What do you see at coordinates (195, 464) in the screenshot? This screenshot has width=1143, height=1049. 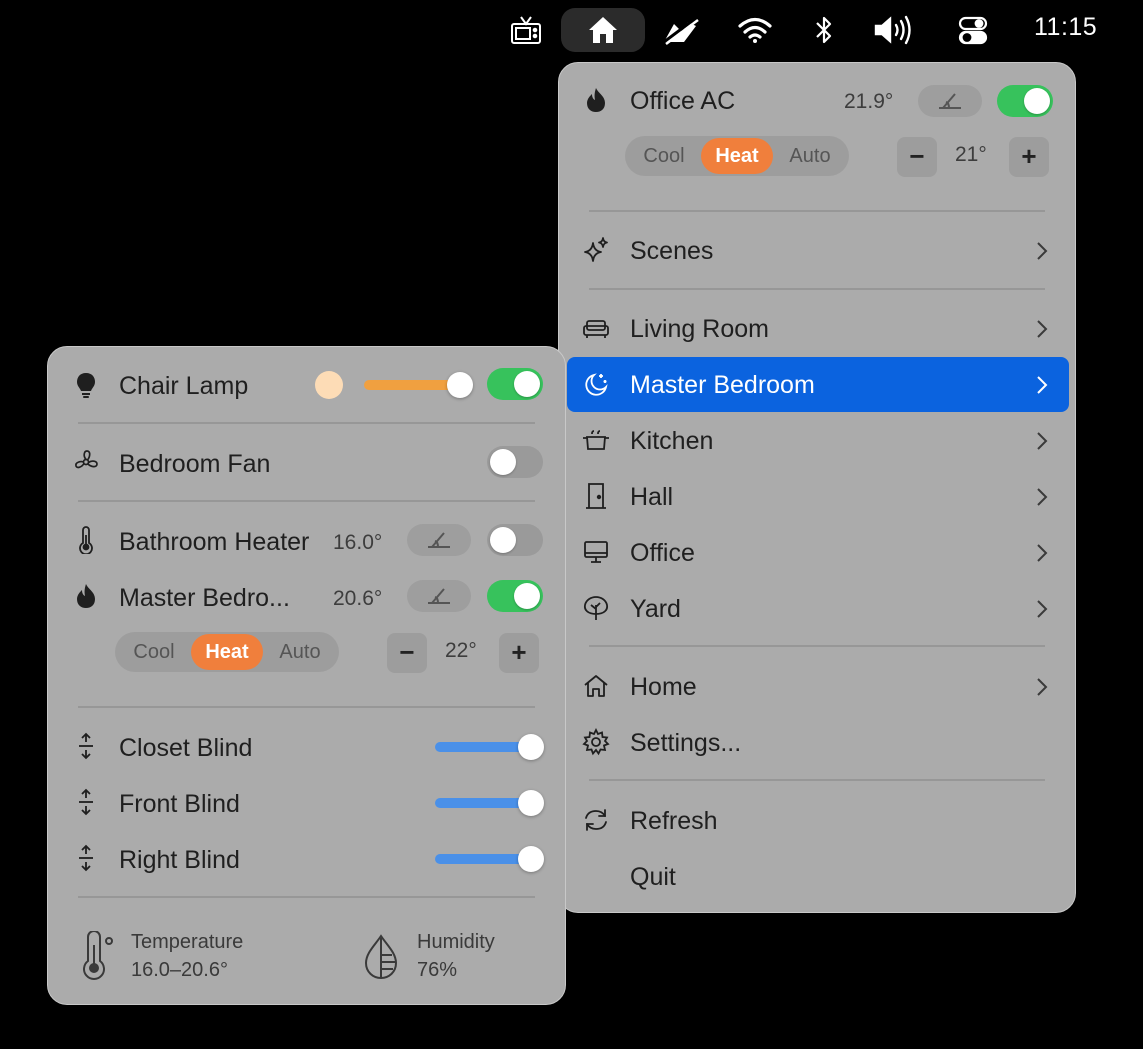 I see `fan-name: Bedroom Fan` at bounding box center [195, 464].